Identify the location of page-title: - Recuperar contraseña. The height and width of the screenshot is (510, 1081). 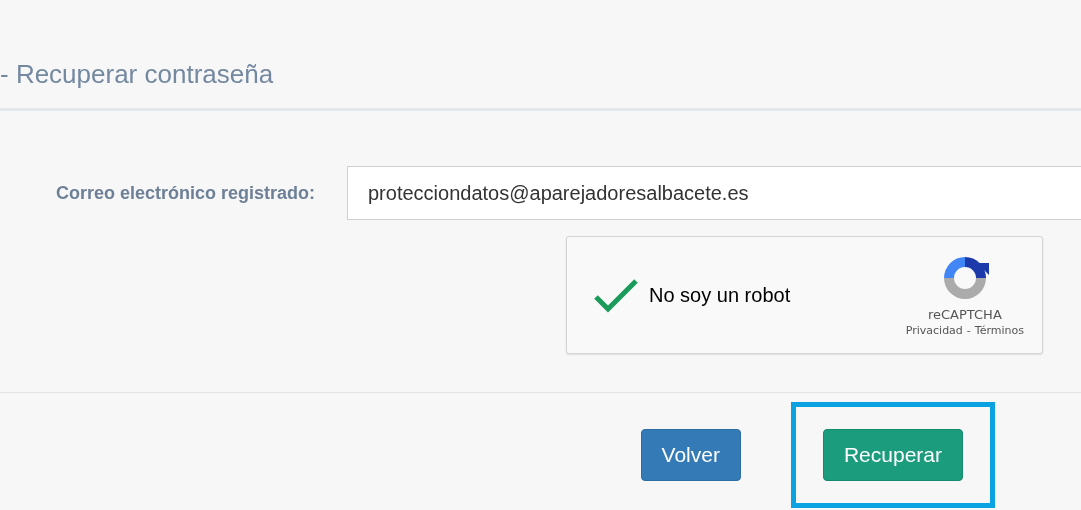
(137, 73).